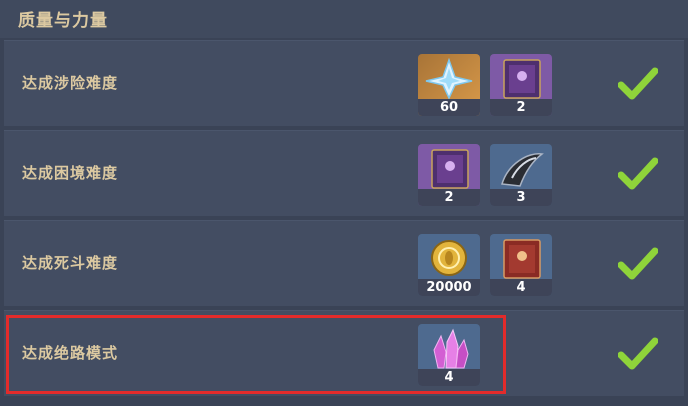 The image size is (688, 406). What do you see at coordinates (449, 85) in the screenshot?
I see `reward-slot: 60` at bounding box center [449, 85].